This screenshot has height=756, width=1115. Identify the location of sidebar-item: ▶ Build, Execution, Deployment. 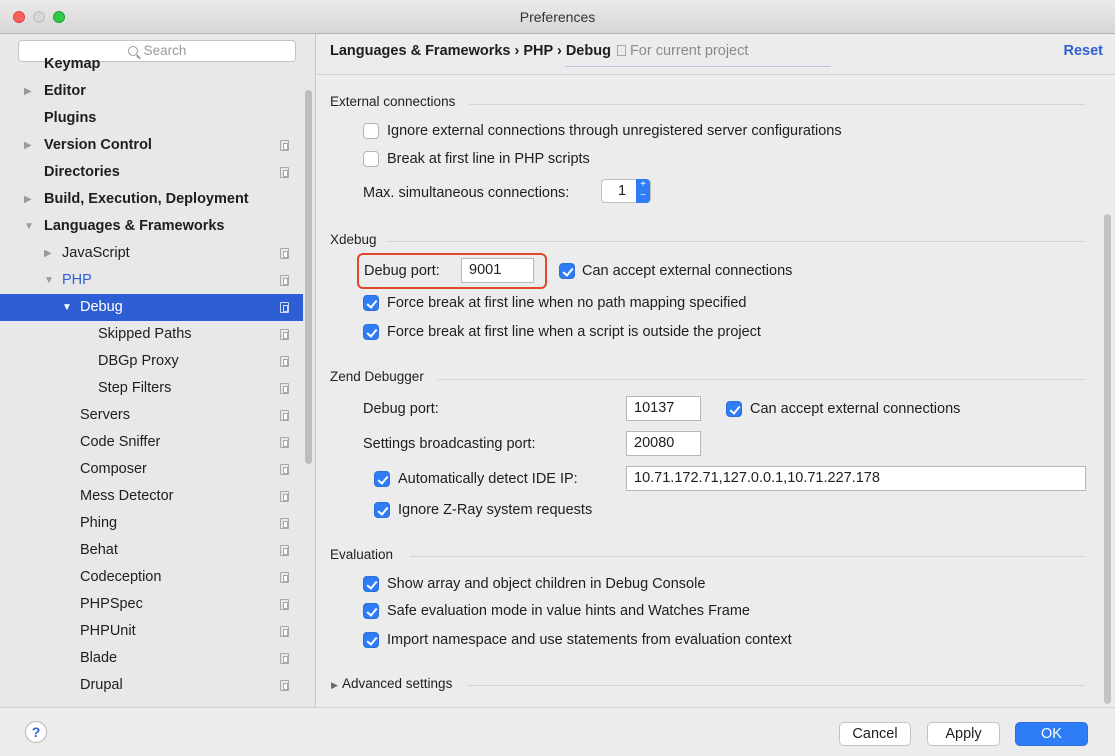
(151, 199).